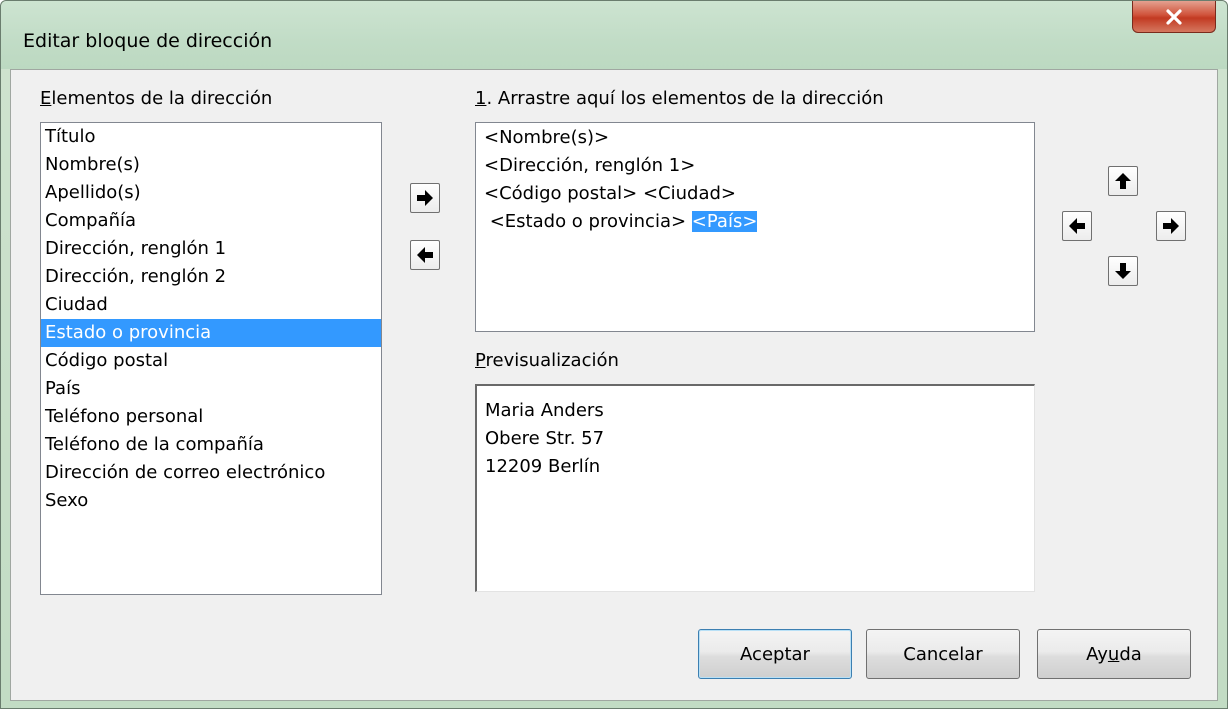  Describe the element at coordinates (546, 137) in the screenshot. I see `editor-line-1: <Nombre(s)>` at that location.